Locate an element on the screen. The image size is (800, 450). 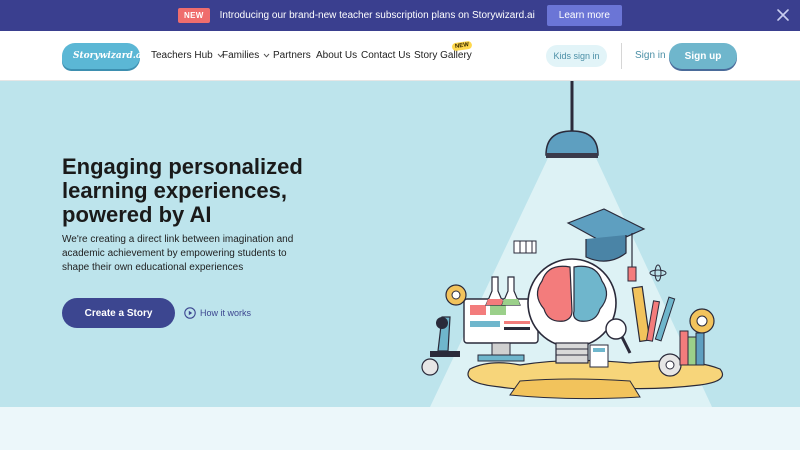
kids-sign-in-button: Kids sign in is located at coordinates (576, 56).